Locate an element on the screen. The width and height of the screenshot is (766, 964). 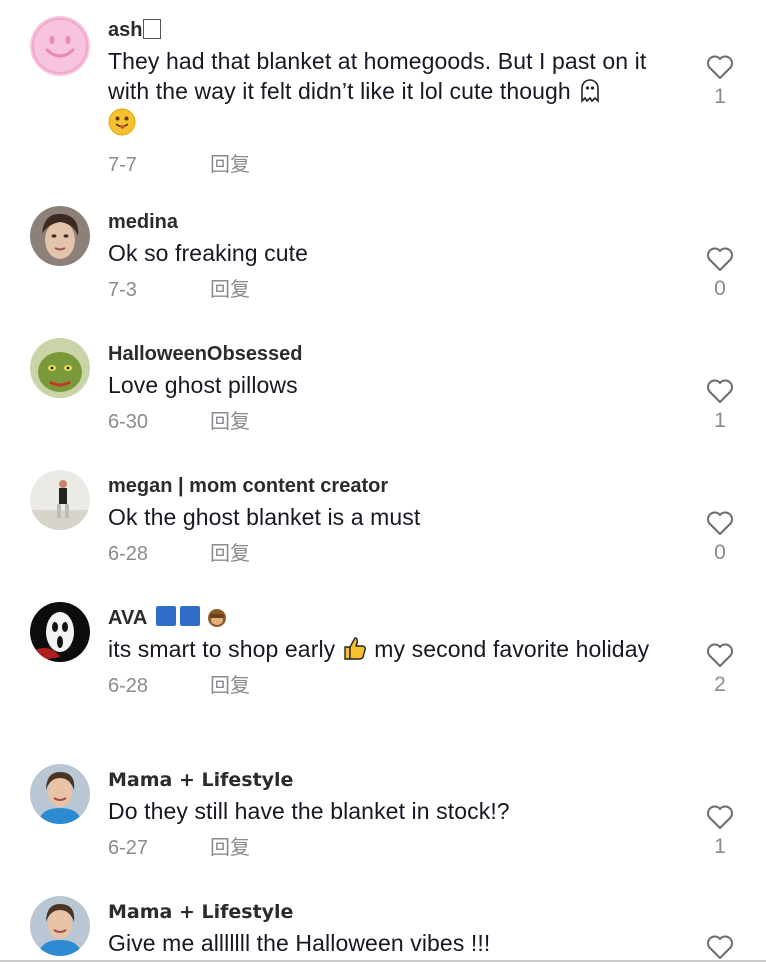
like-count: 2 is located at coordinates (720, 684).